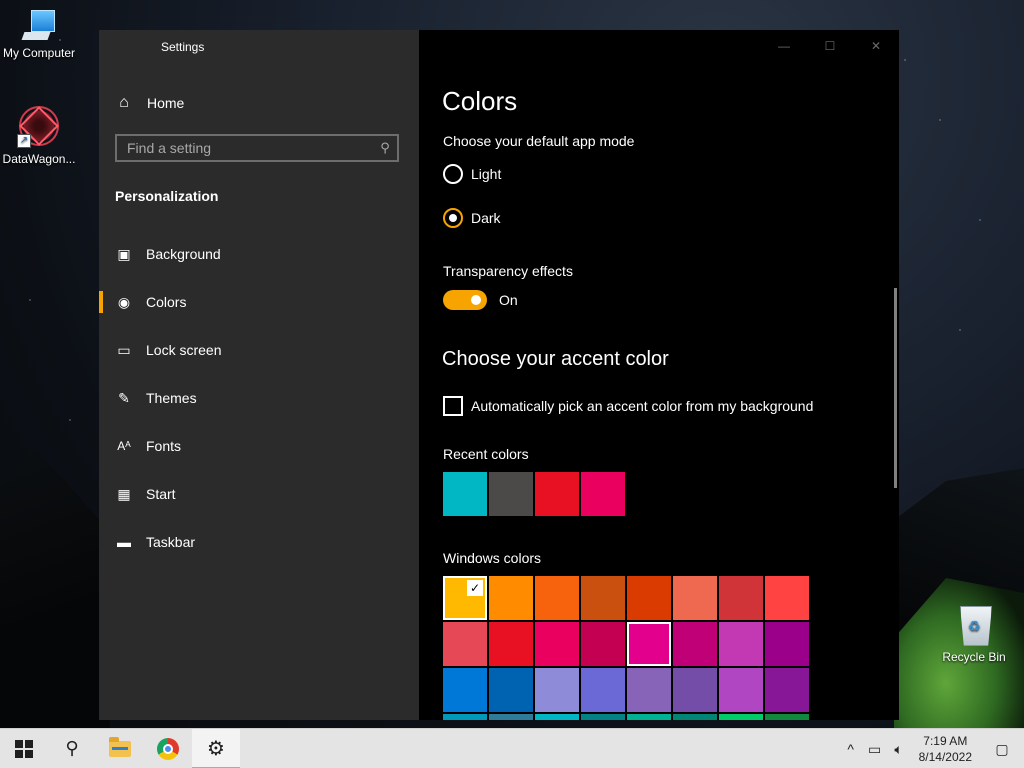 Image resolution: width=1024 pixels, height=768 pixels. What do you see at coordinates (183, 254) in the screenshot?
I see `sidebar-item-label: Background` at bounding box center [183, 254].